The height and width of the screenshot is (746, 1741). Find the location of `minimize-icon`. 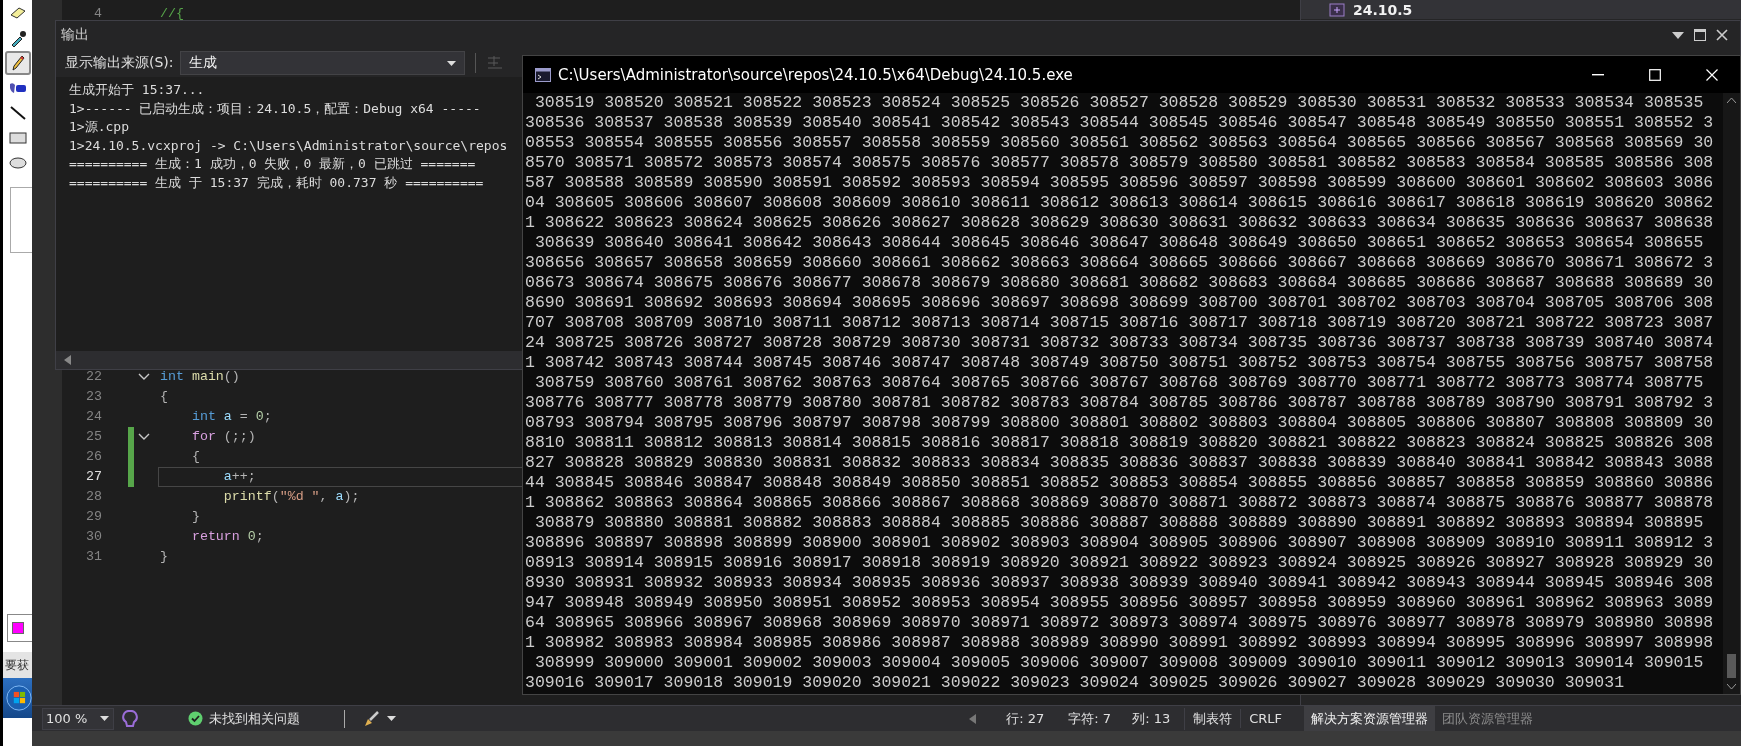

minimize-icon is located at coordinates (1597, 74).